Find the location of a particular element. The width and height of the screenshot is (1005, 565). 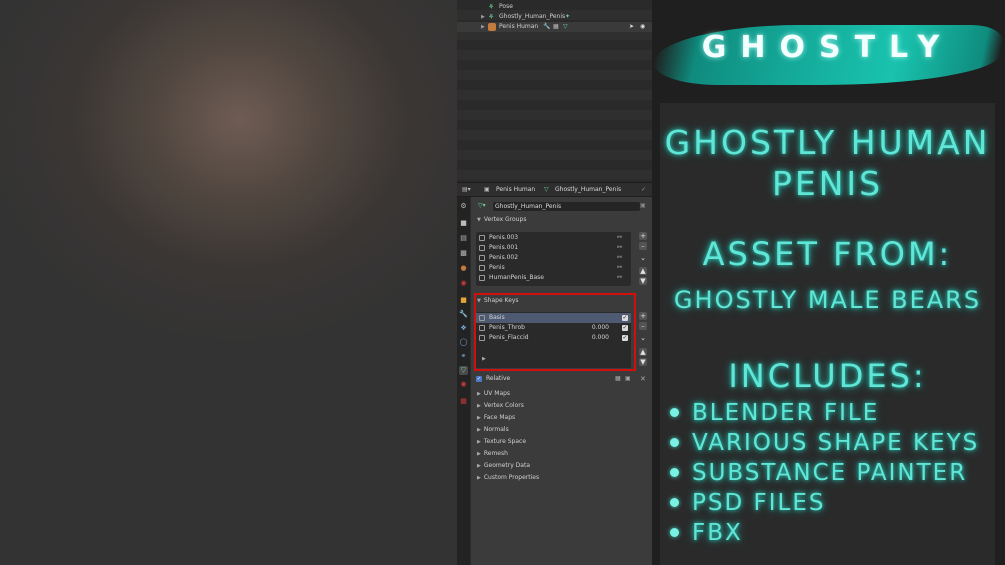

section-face-maps: ▶ Face Maps is located at coordinates (496, 418).